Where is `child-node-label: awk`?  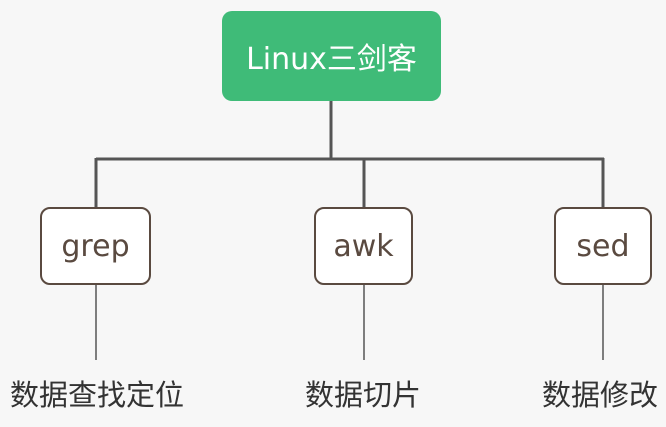
child-node-label: awk is located at coordinates (363, 246).